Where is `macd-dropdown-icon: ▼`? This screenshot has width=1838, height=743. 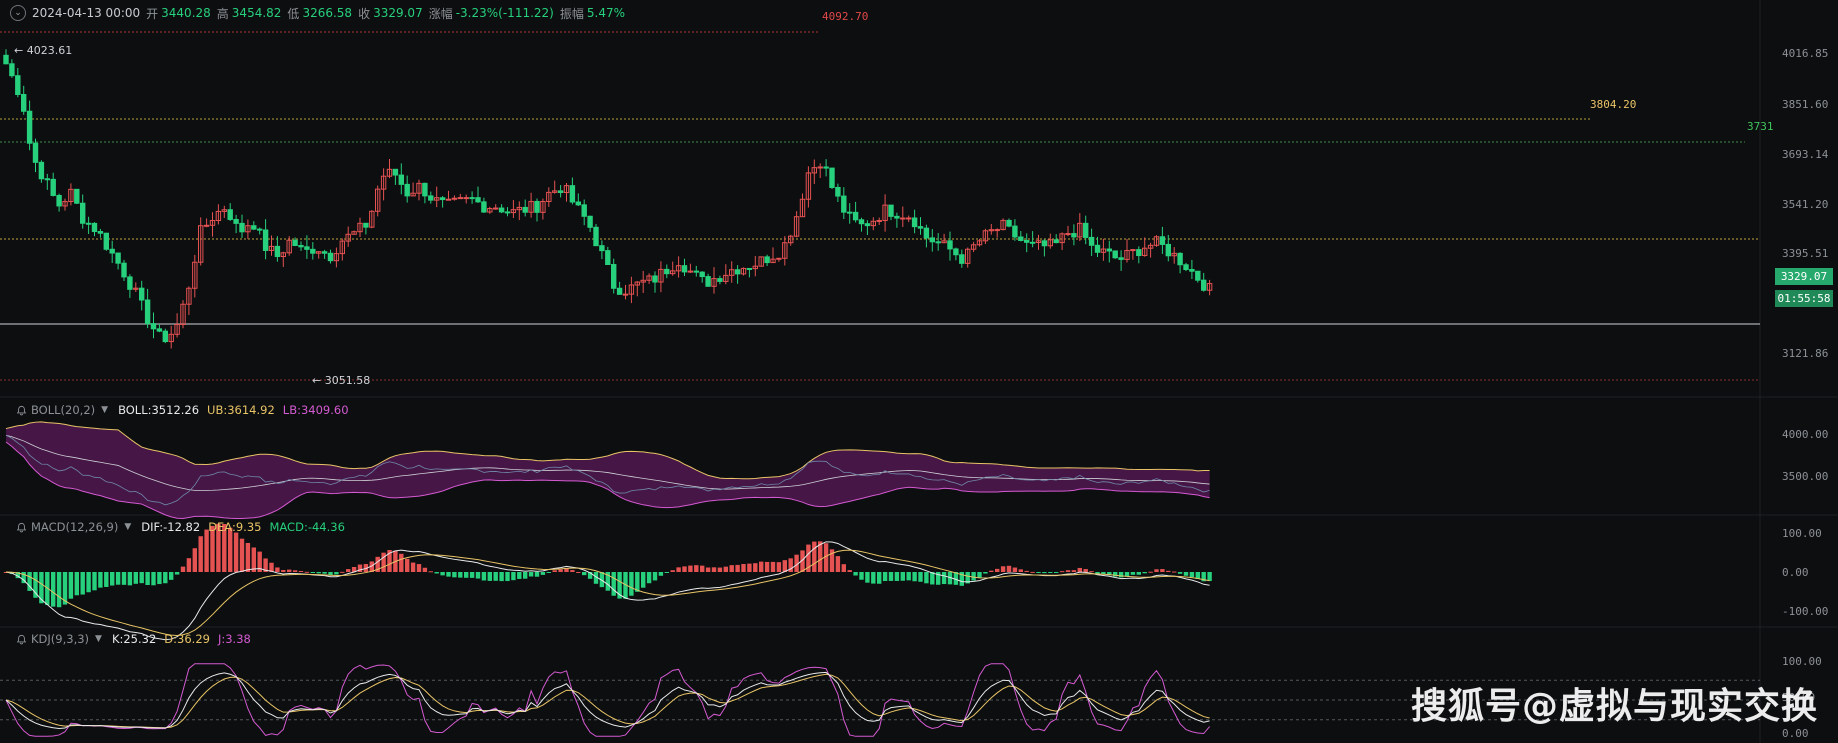 macd-dropdown-icon: ▼ is located at coordinates (127, 527).